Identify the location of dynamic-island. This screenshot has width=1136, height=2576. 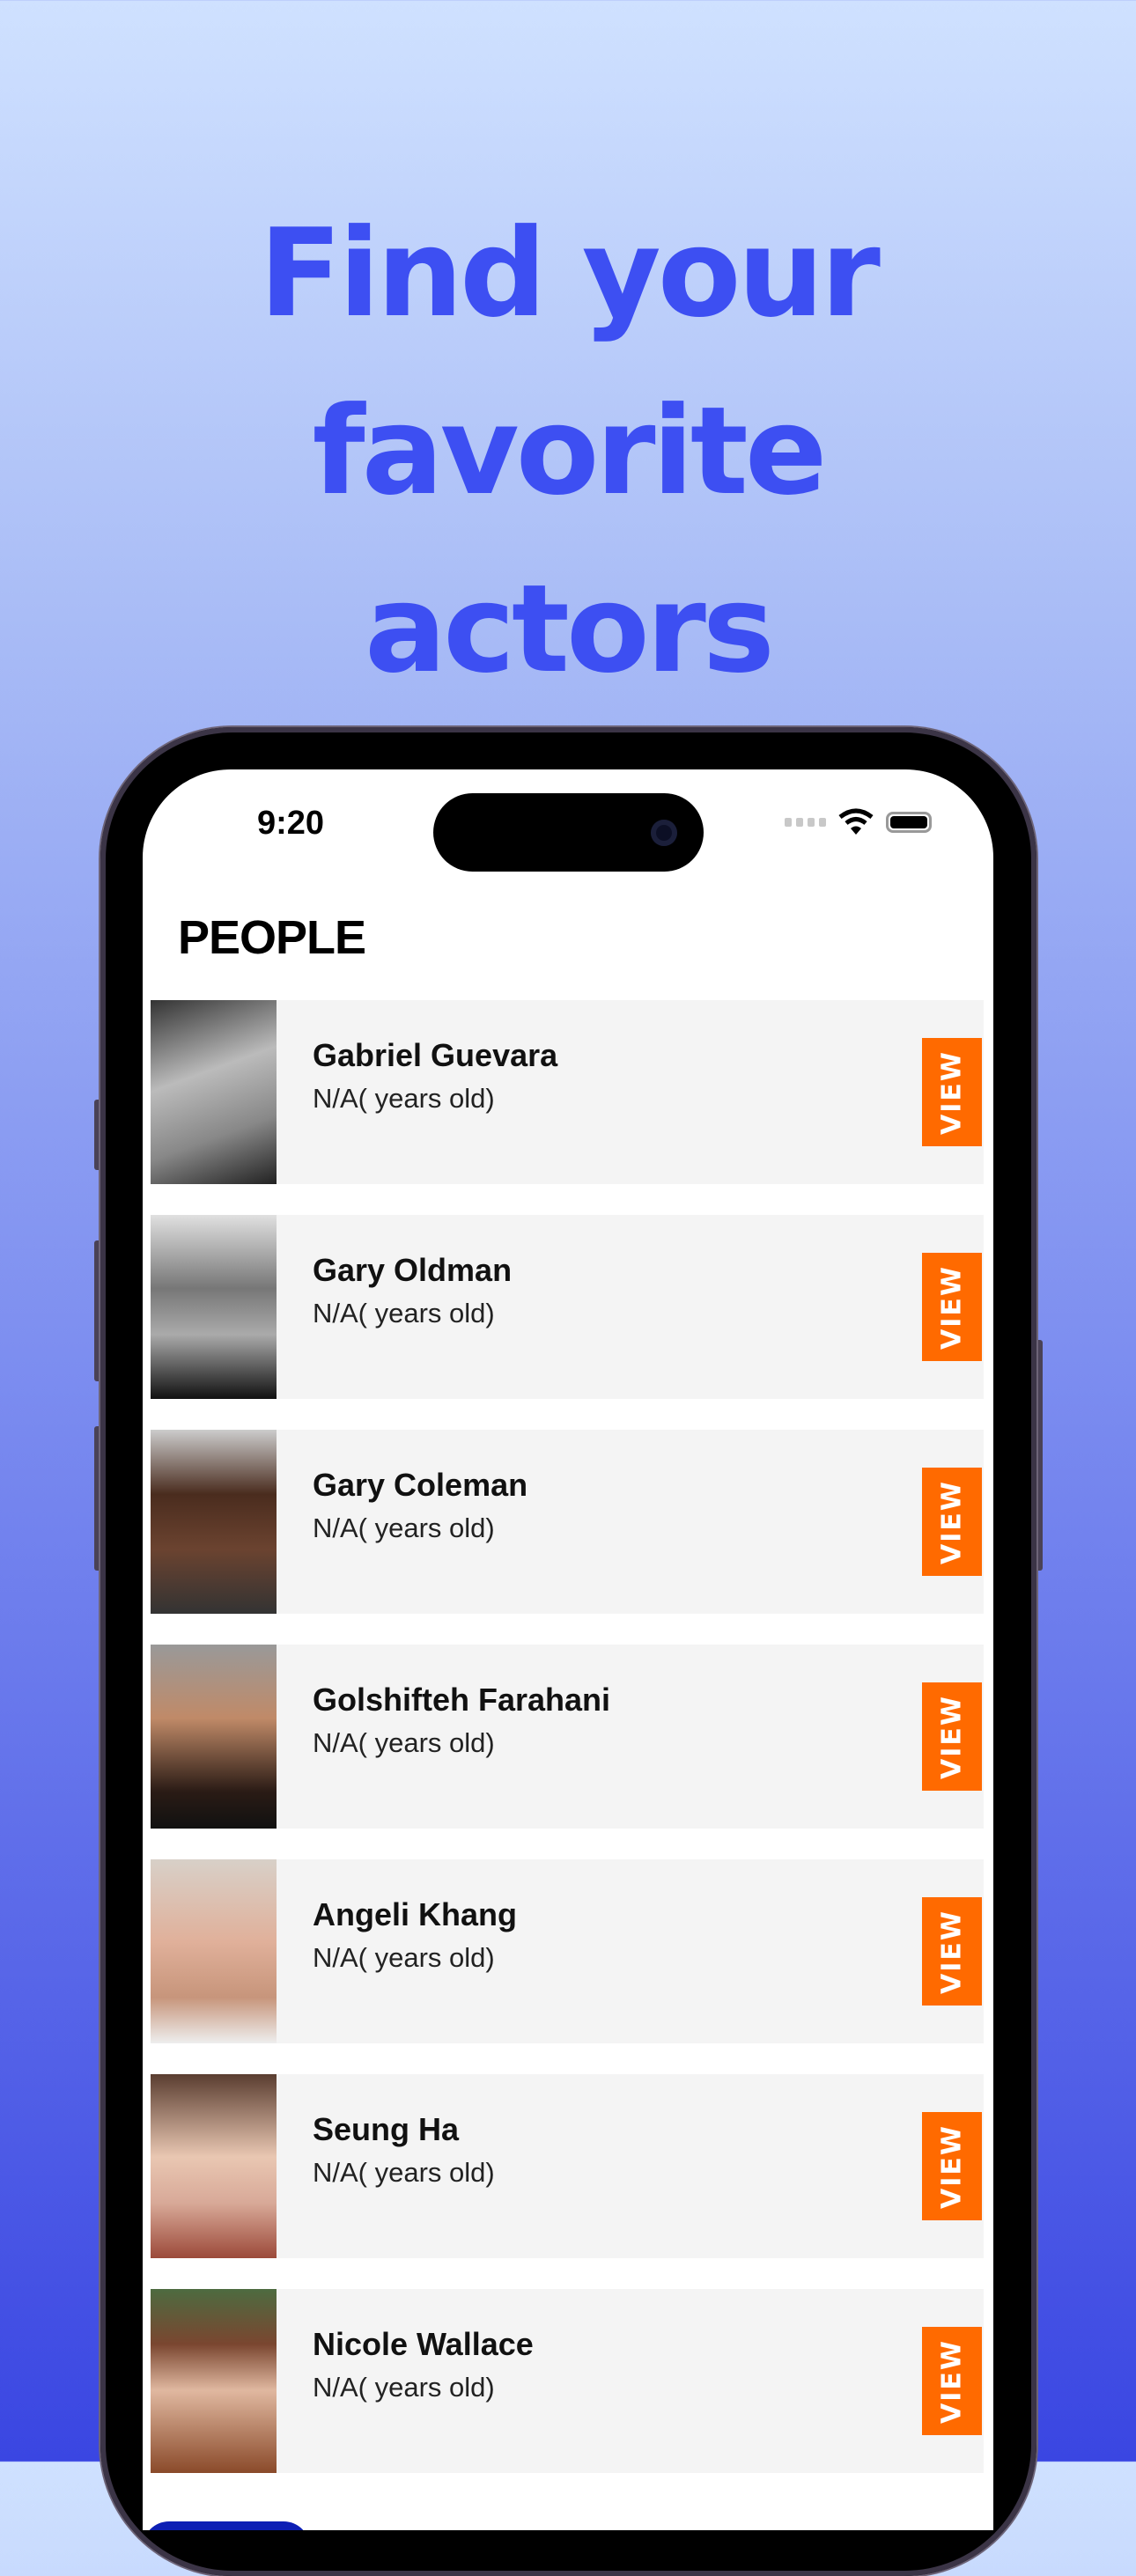
(569, 832).